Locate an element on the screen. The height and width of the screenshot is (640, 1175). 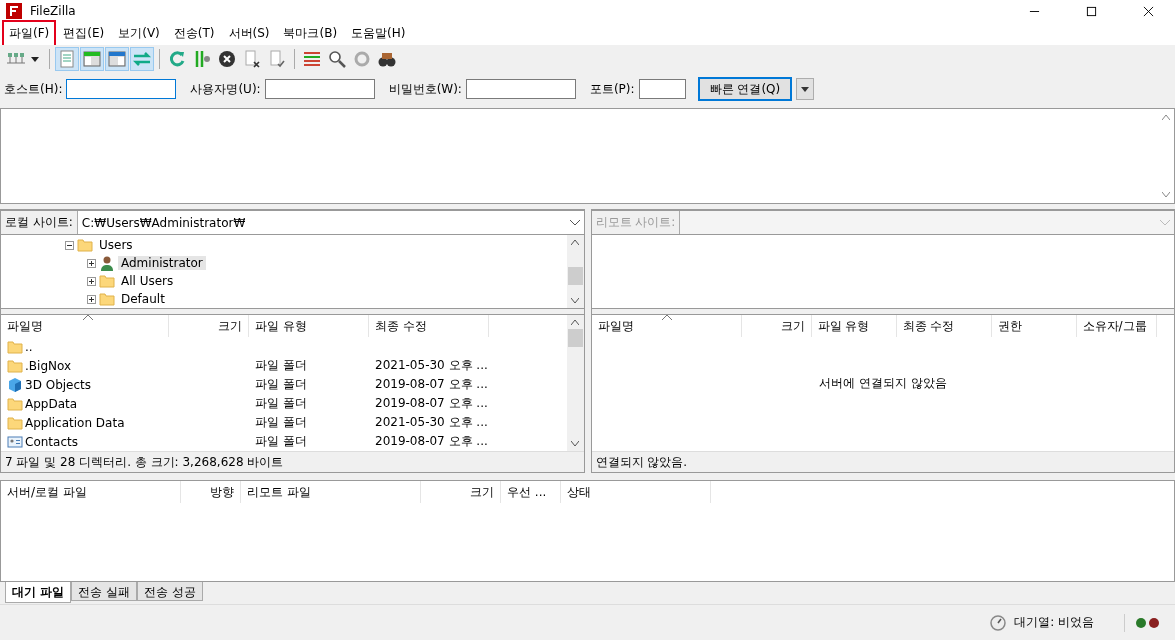
local-site-label: 로컬 사이트: is located at coordinates (39, 222).